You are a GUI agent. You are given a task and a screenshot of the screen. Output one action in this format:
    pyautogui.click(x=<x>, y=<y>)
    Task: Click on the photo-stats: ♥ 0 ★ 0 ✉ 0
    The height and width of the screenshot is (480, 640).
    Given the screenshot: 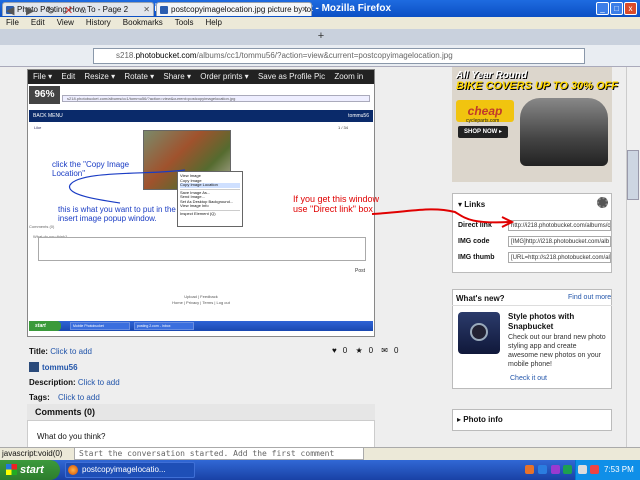 What is the action you would take?
    pyautogui.click(x=368, y=350)
    